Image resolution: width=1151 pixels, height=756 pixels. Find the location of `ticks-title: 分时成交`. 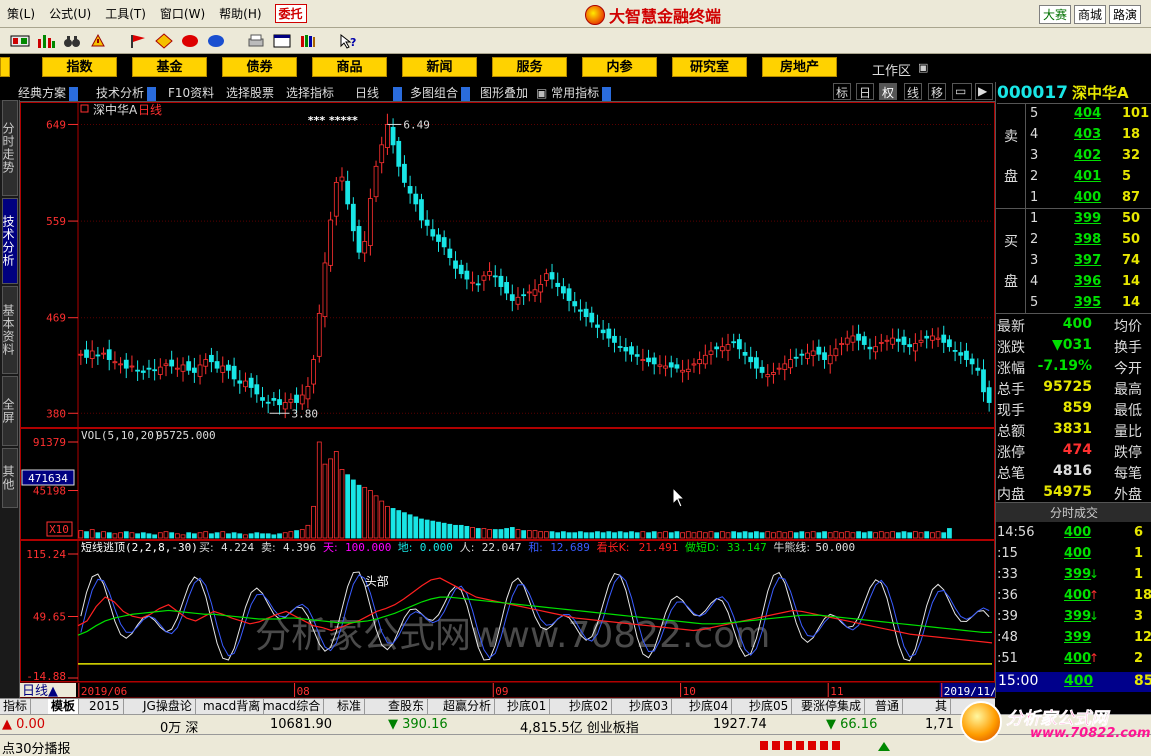

ticks-title: 分时成交 is located at coordinates (1073, 512).